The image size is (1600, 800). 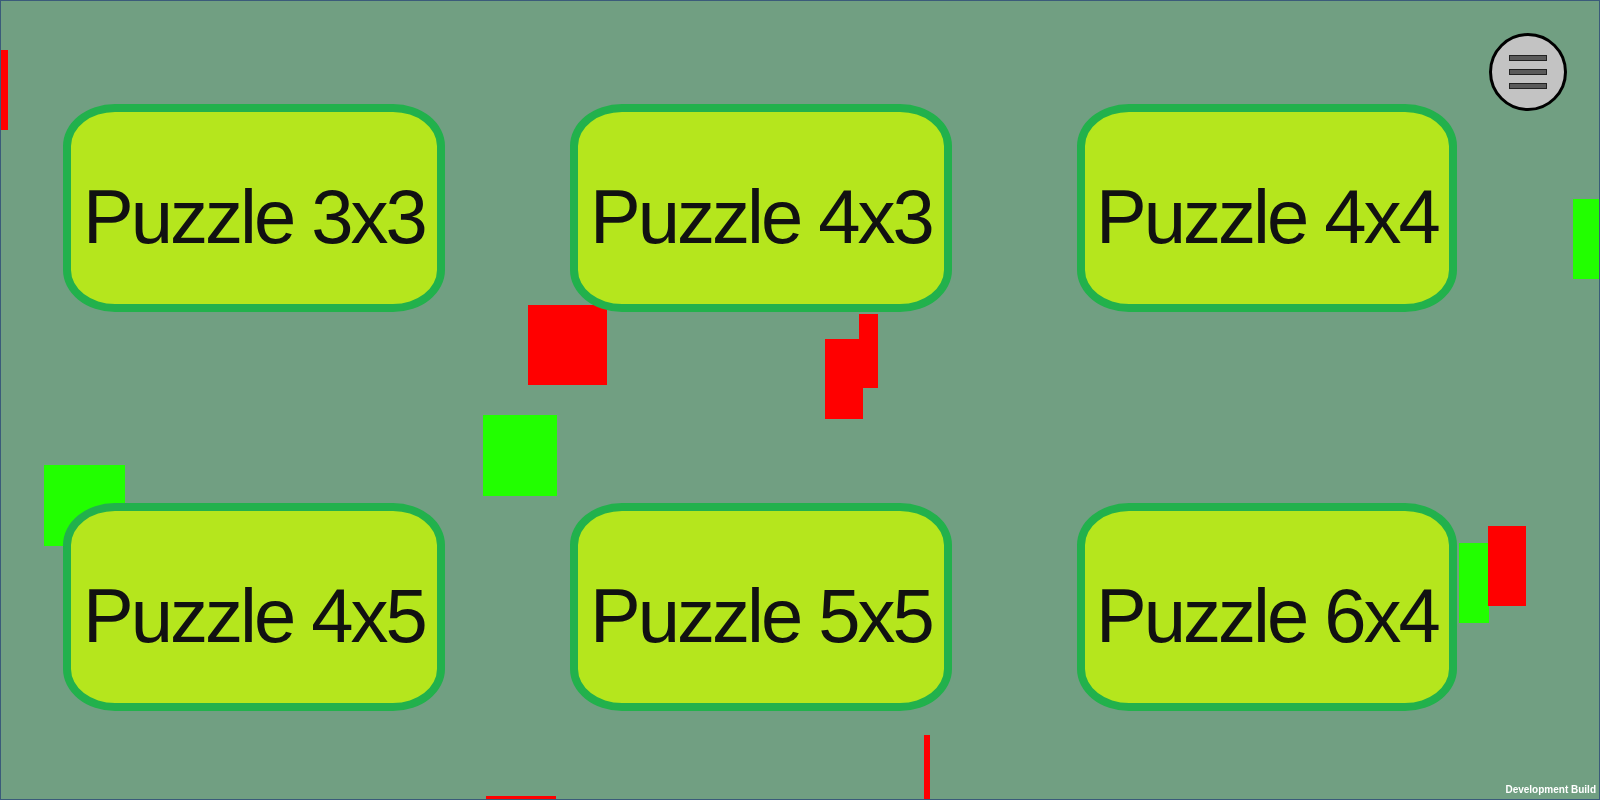 What do you see at coordinates (254, 208) in the screenshot?
I see `puzzle-button: Puzzle 3x3` at bounding box center [254, 208].